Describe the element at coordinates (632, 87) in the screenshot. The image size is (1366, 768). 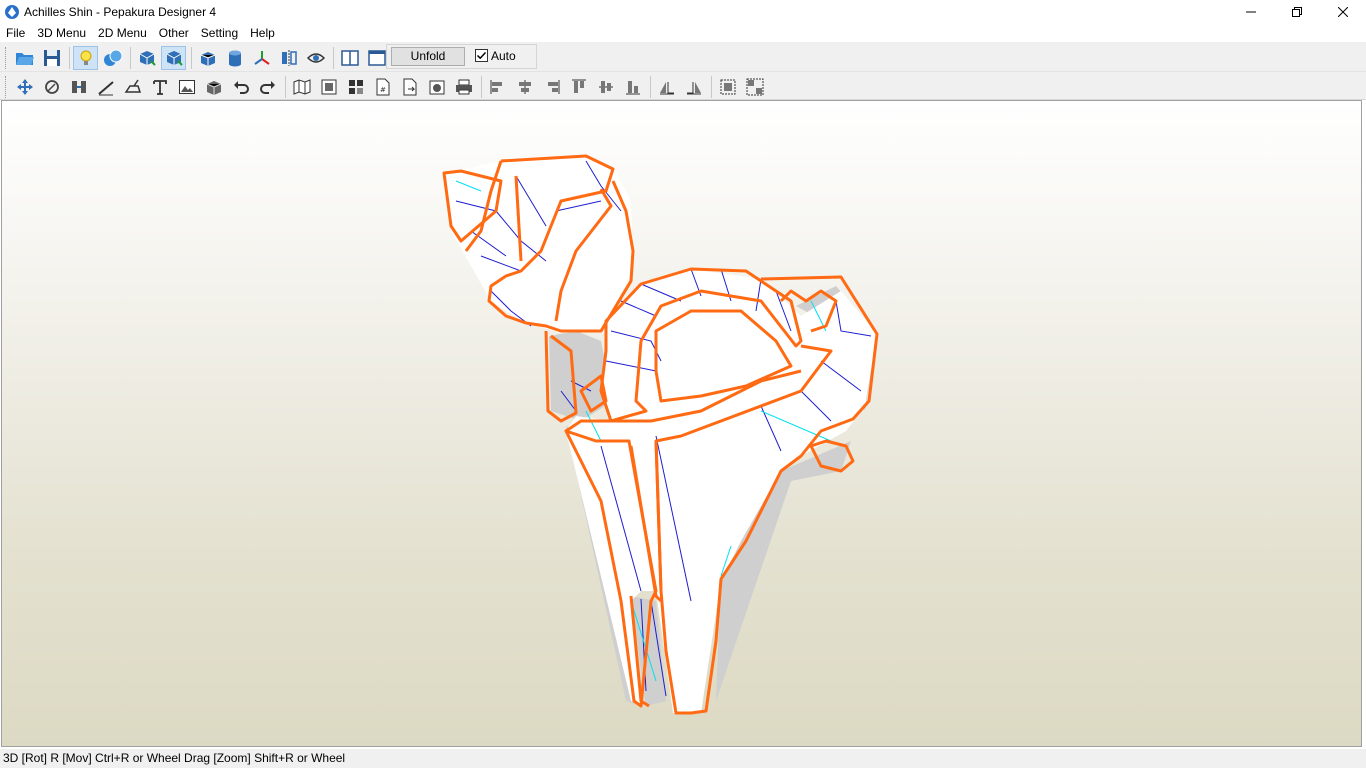
I see `align-bottom-icon` at that location.